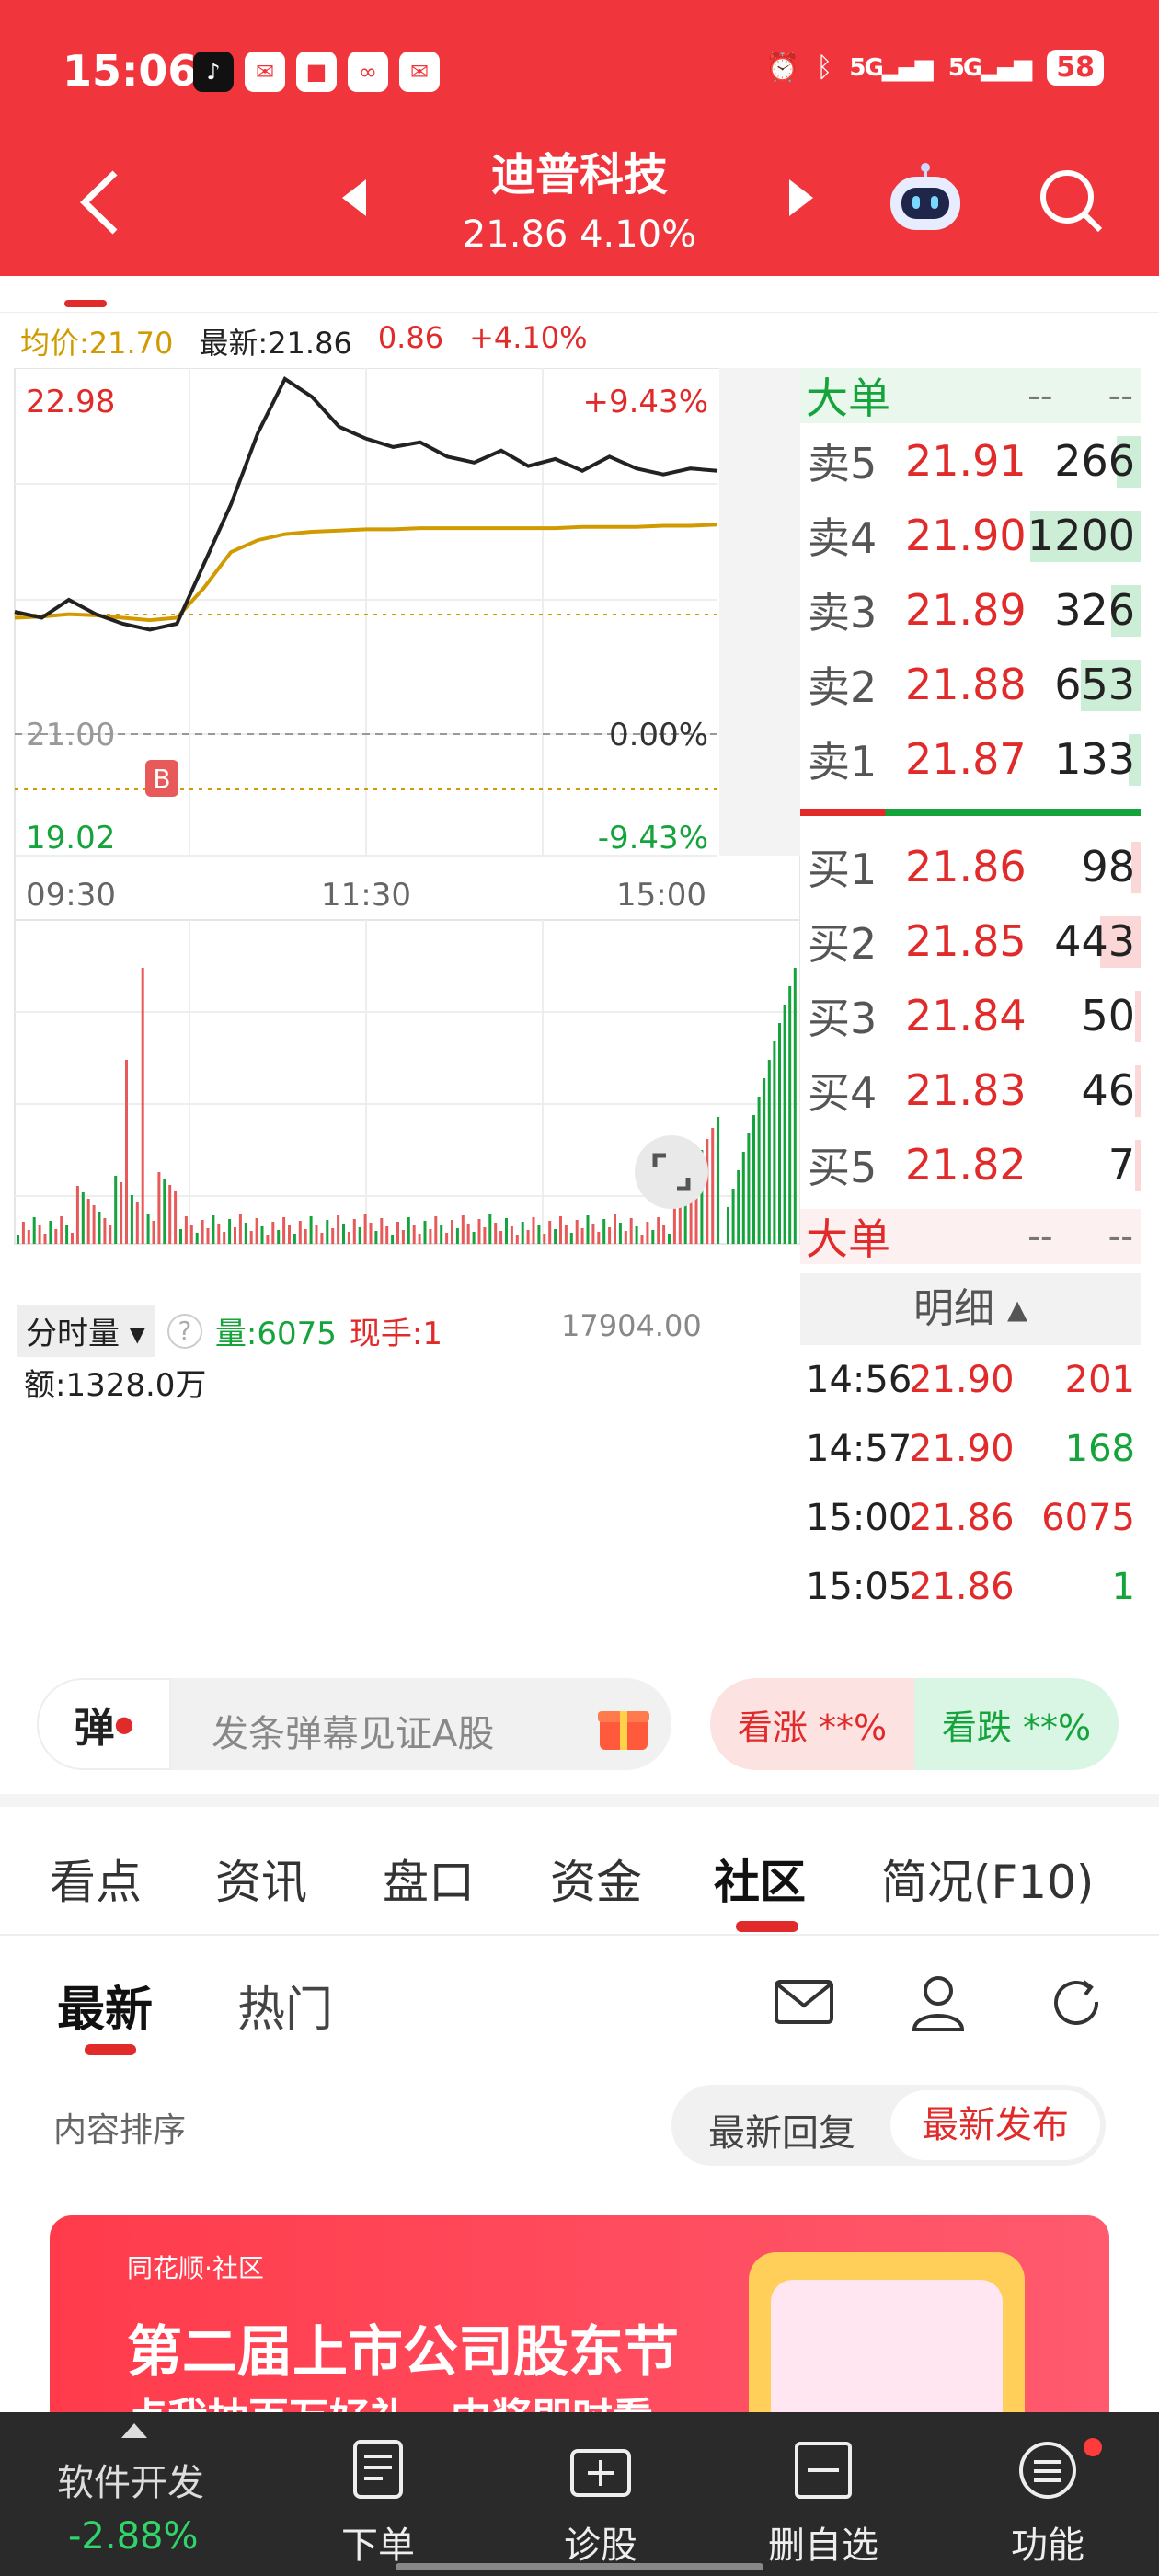 The image size is (1159, 2576). I want to click on sort-latest-reply: 最新回复, so click(781, 2129).